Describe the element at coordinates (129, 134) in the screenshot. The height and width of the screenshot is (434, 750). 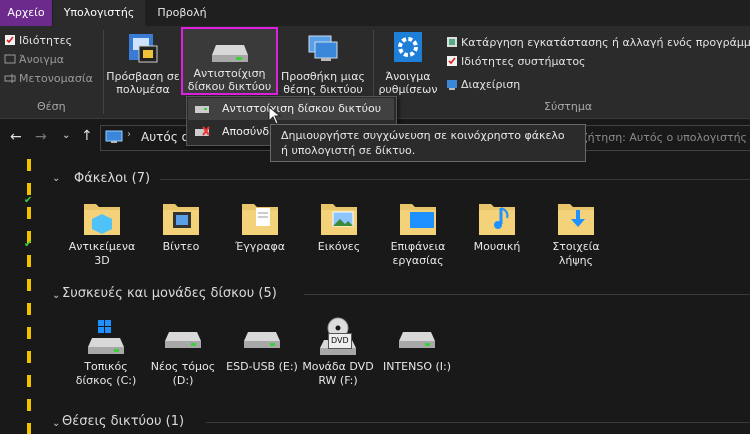
I see `breadcrumb-chevron-icon: ›` at that location.